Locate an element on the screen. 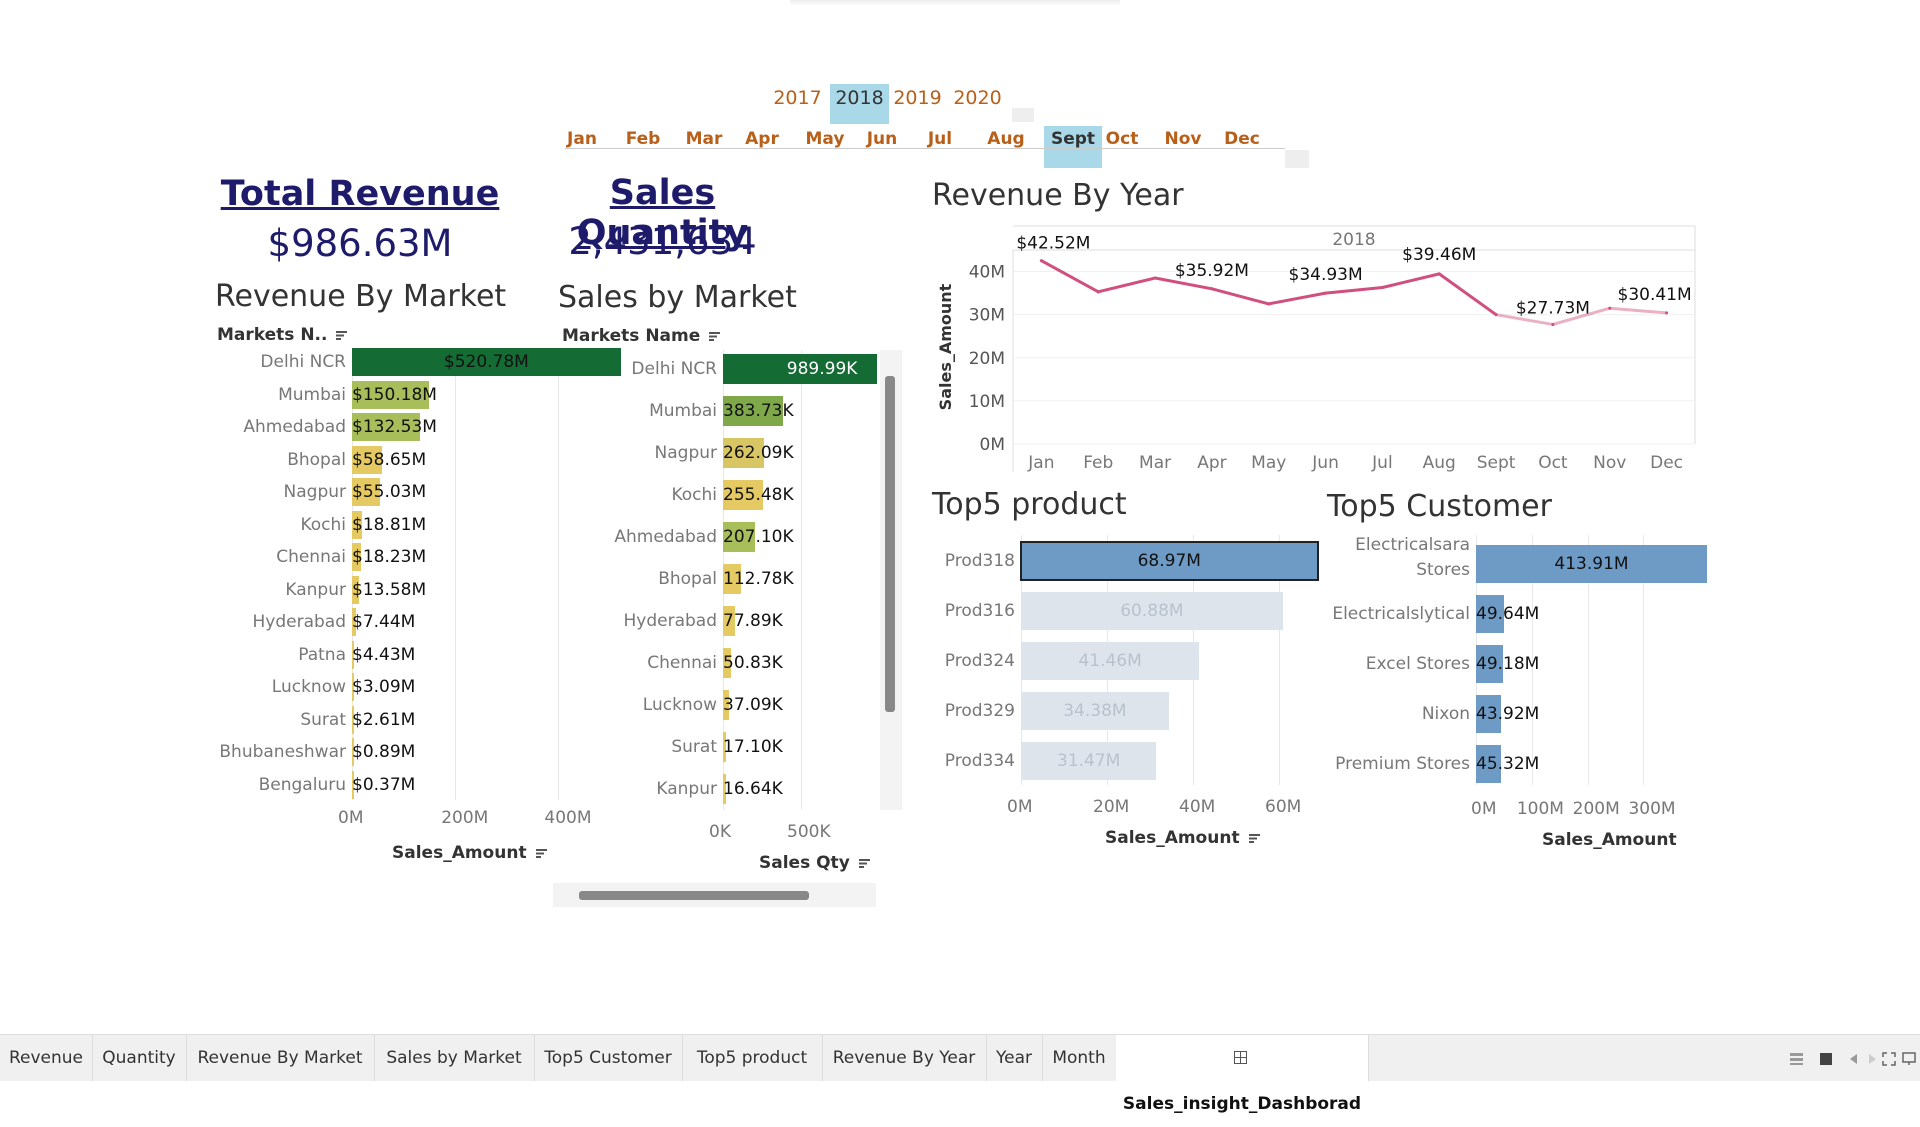 The image size is (1920, 1127). tab-sales-by-market: Sales by Market is located at coordinates (454, 1058).